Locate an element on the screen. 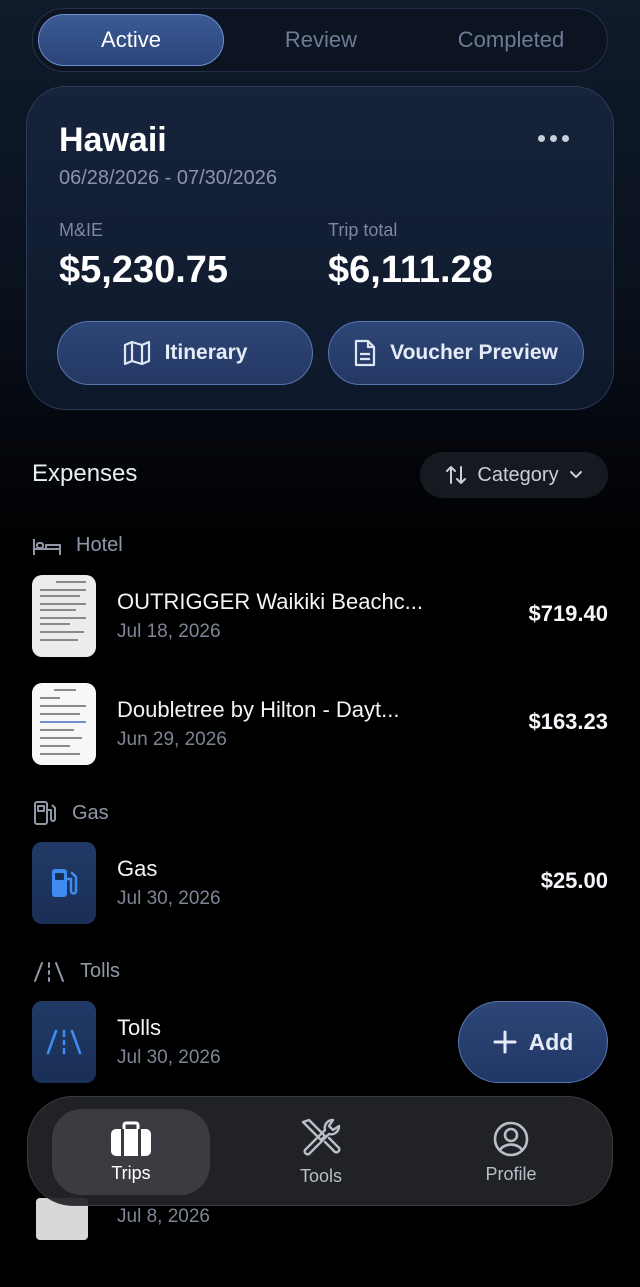 Image resolution: width=640 pixels, height=1287 pixels. expenses-heading: Expenses is located at coordinates (85, 473).